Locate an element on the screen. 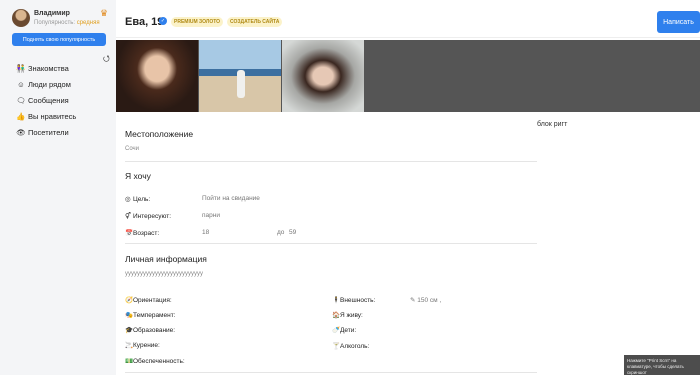  age-row: 📅Возраст: is located at coordinates (142, 233).